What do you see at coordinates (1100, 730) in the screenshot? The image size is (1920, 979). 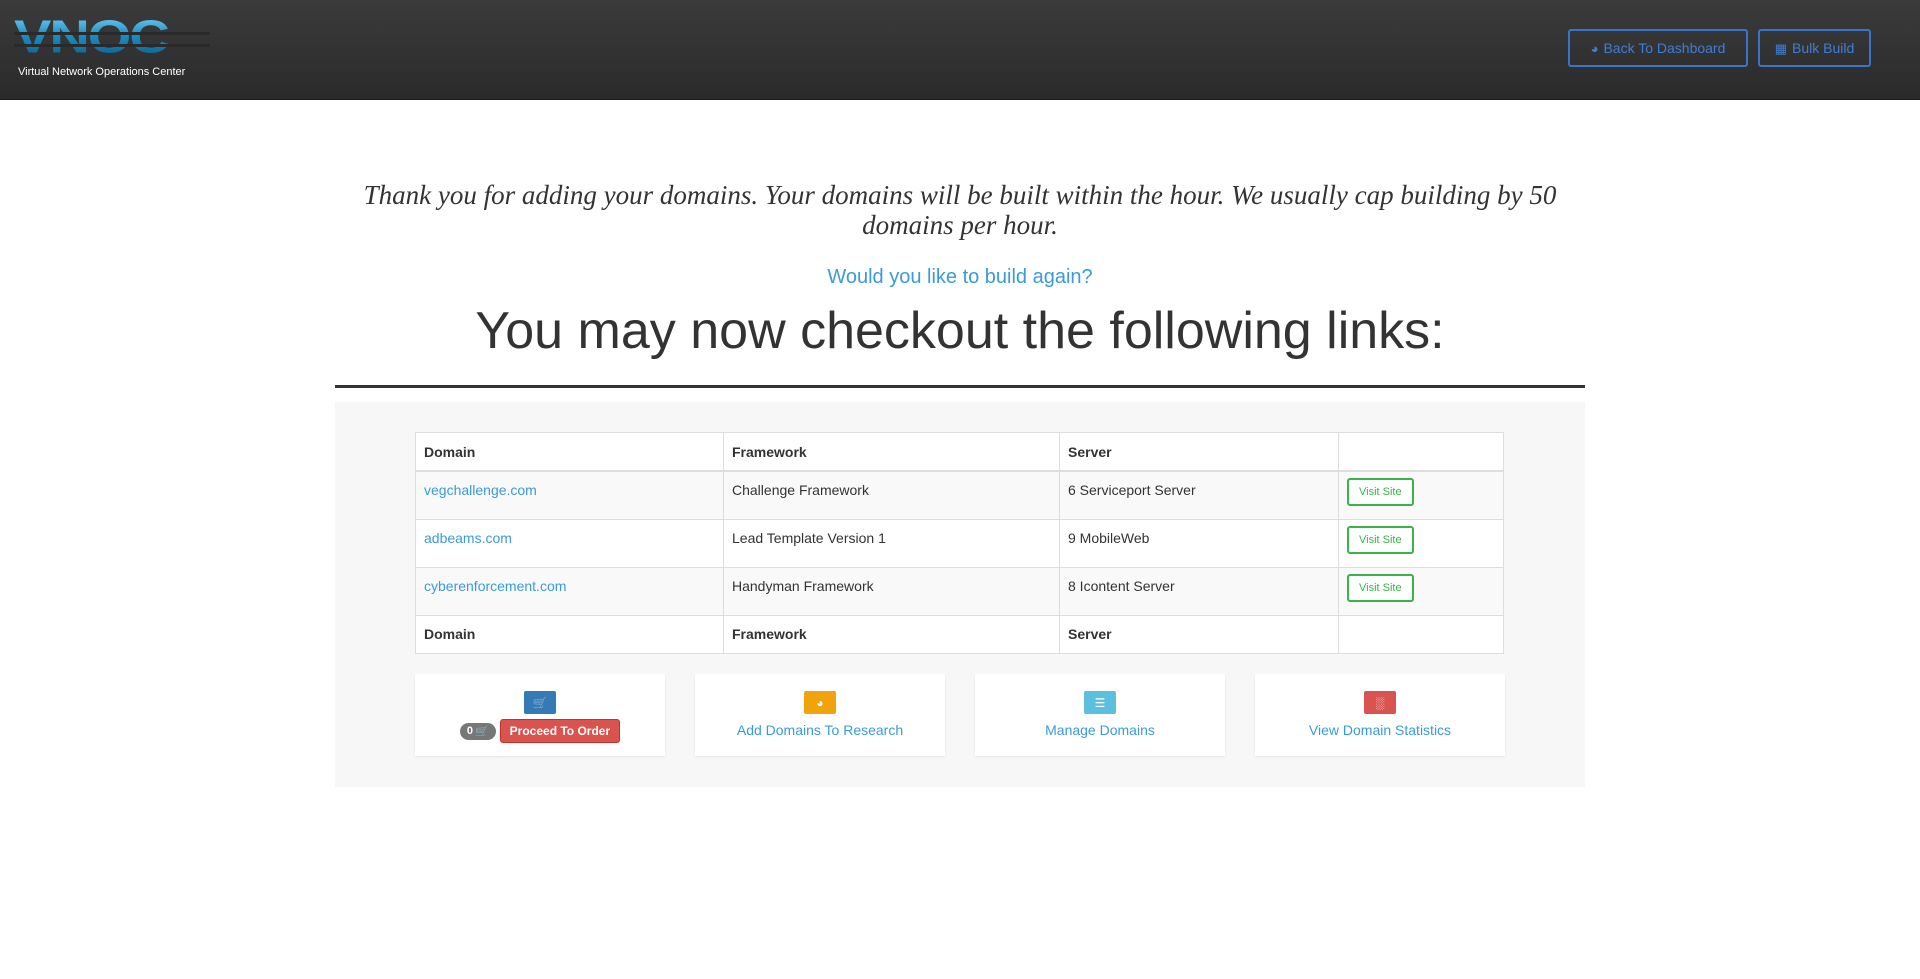 I see `manage-domains-link: Manage Domains` at bounding box center [1100, 730].